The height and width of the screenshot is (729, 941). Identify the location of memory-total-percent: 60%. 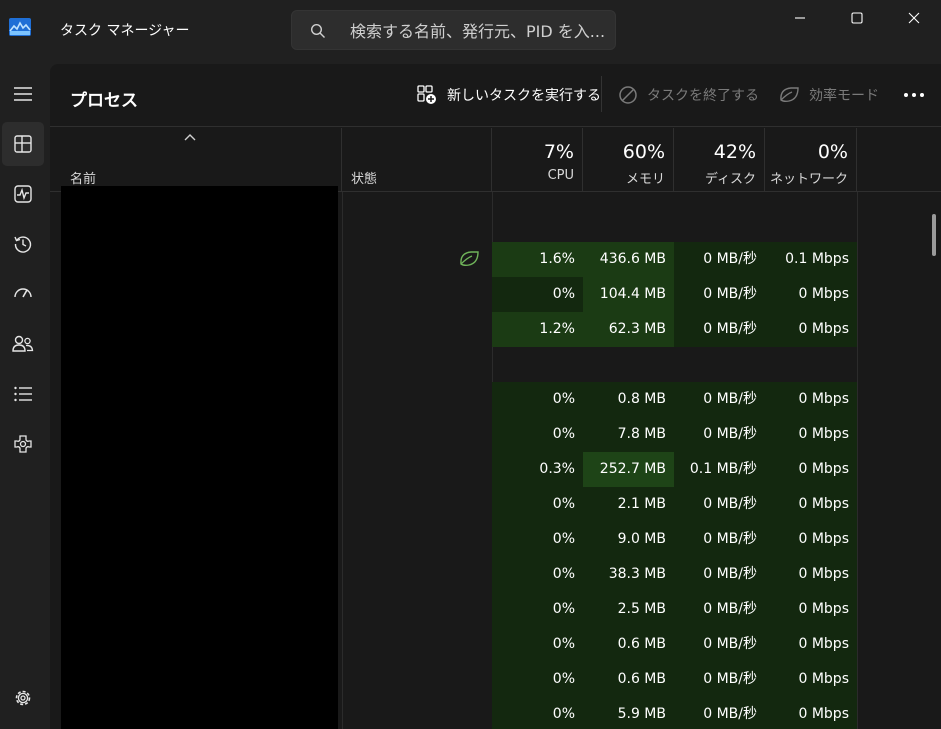
(643, 152).